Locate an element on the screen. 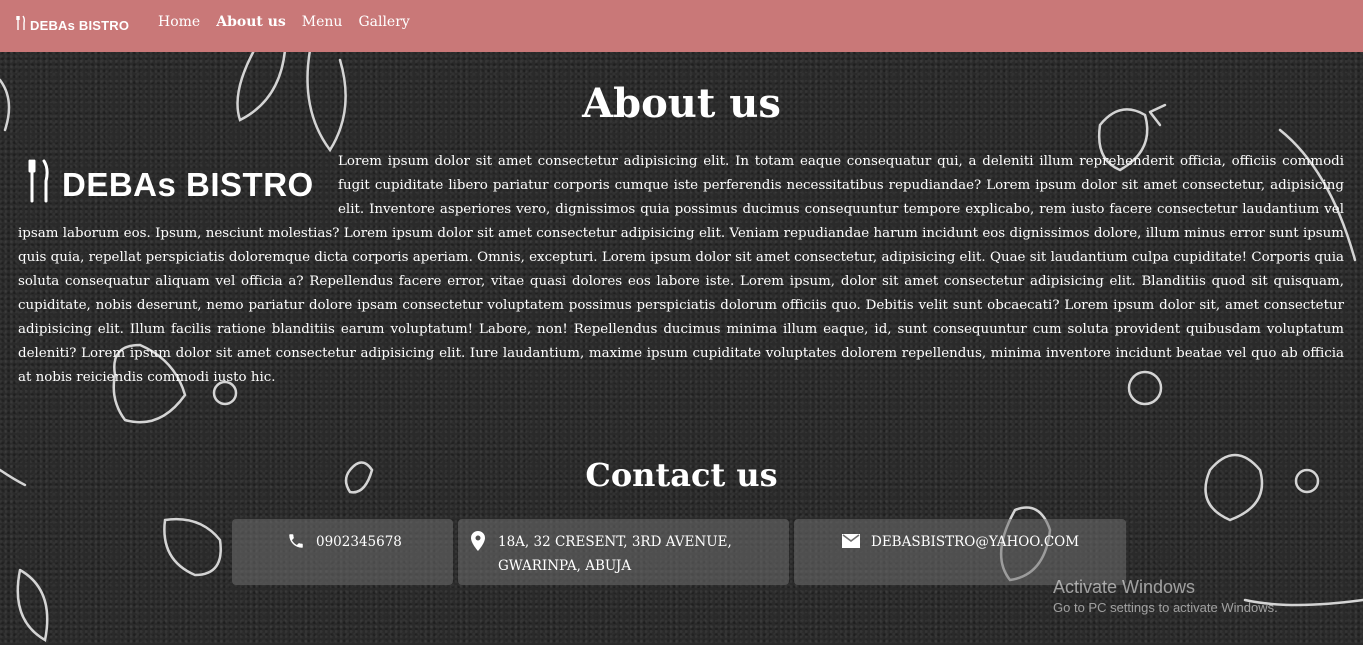  contact-card-phone: 0902345678 is located at coordinates (342, 552).